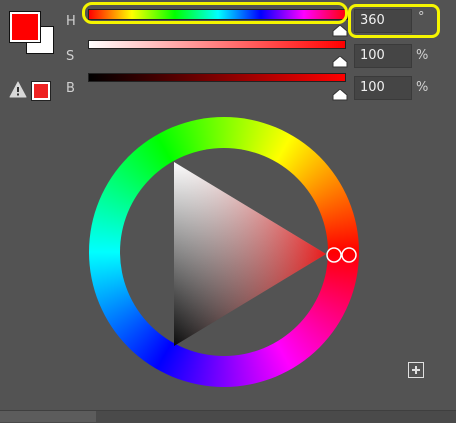 Image resolution: width=456 pixels, height=423 pixels. I want to click on saturation-label: S, so click(70, 56).